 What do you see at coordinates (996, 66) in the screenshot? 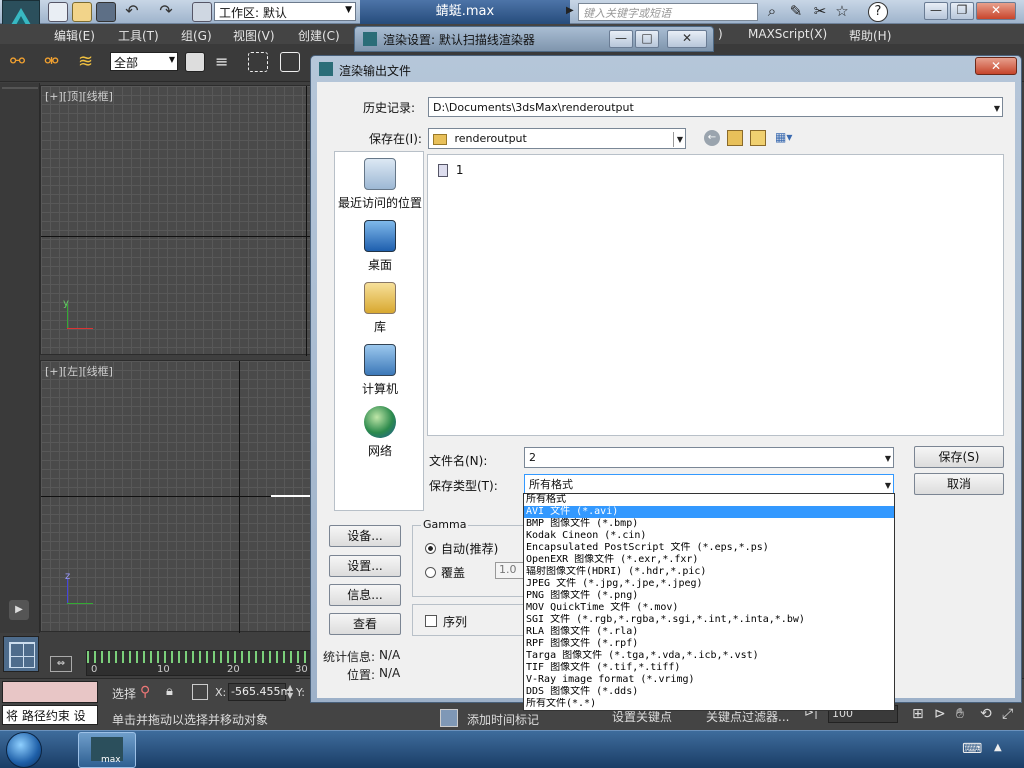
I see `dialog-close-button: ✕` at bounding box center [996, 66].